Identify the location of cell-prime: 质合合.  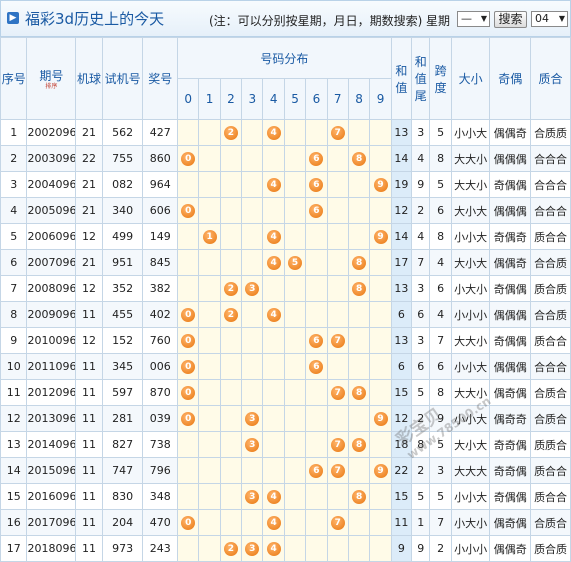
(550, 470).